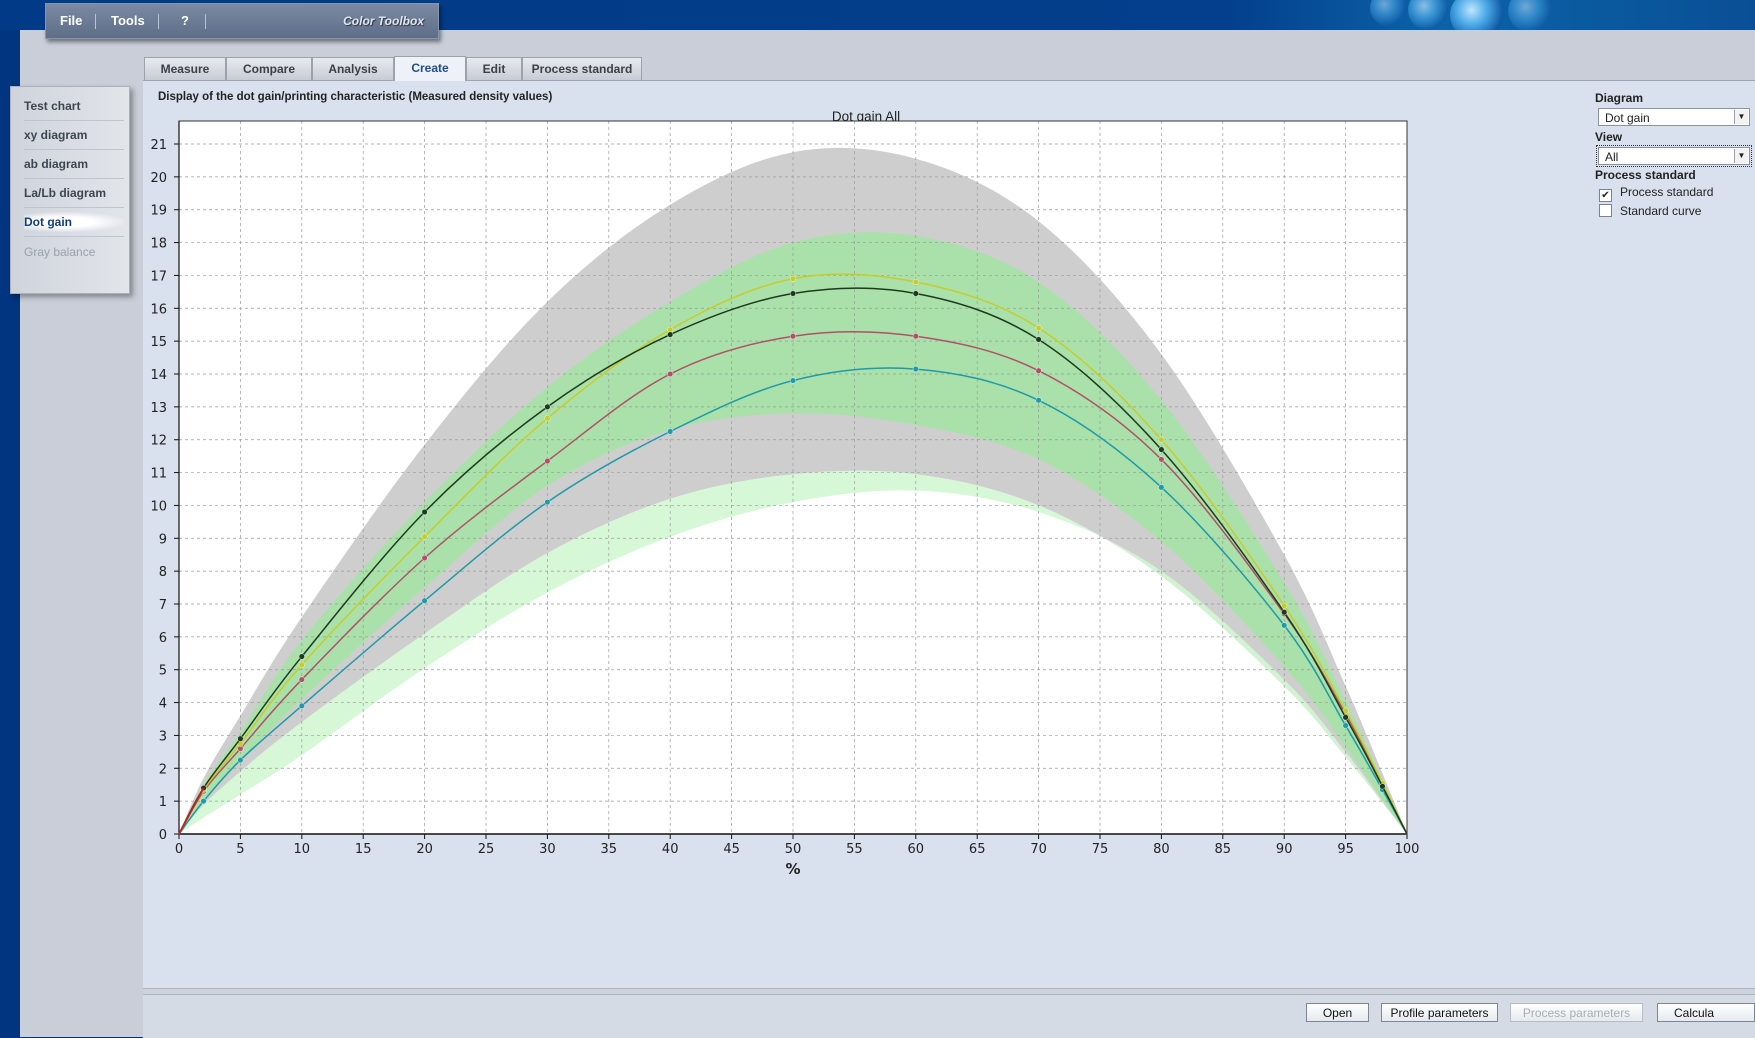 Image resolution: width=1755 pixels, height=1038 pixels. What do you see at coordinates (547, 849) in the screenshot?
I see `x-tick-label: 30` at bounding box center [547, 849].